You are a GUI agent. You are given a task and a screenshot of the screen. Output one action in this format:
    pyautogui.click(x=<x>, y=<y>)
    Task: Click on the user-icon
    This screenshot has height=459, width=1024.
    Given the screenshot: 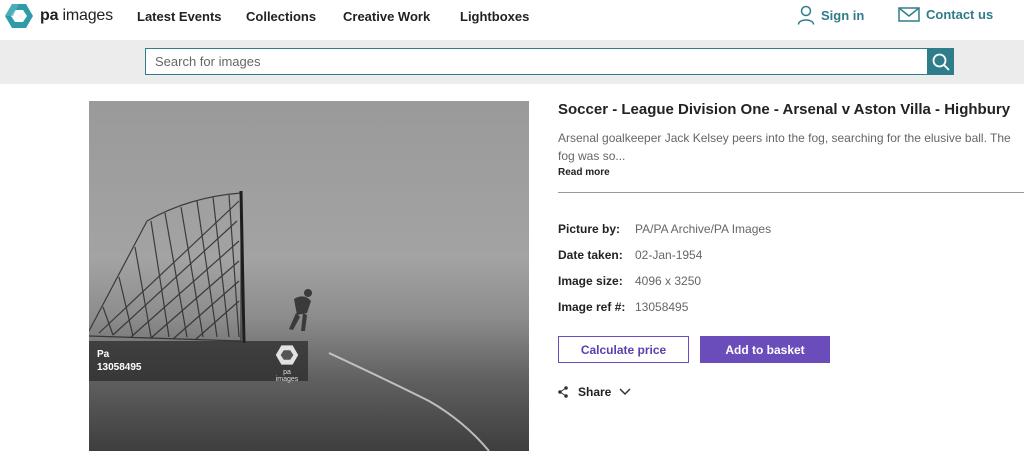 What is the action you would take?
    pyautogui.click(x=806, y=15)
    